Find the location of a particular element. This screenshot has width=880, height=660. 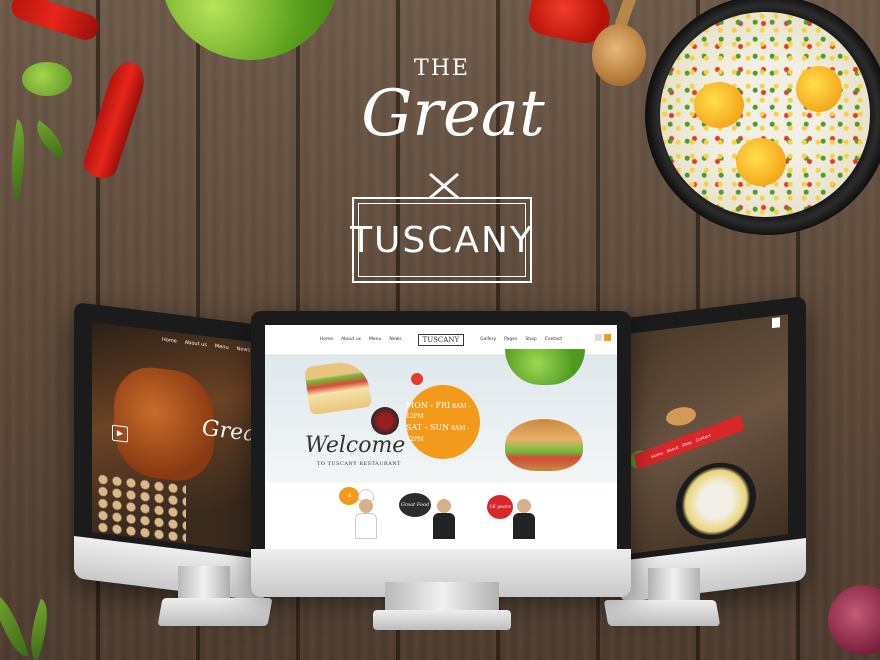

right-monitor-screen: Home About Shop Contact is located at coordinates (707, 434).